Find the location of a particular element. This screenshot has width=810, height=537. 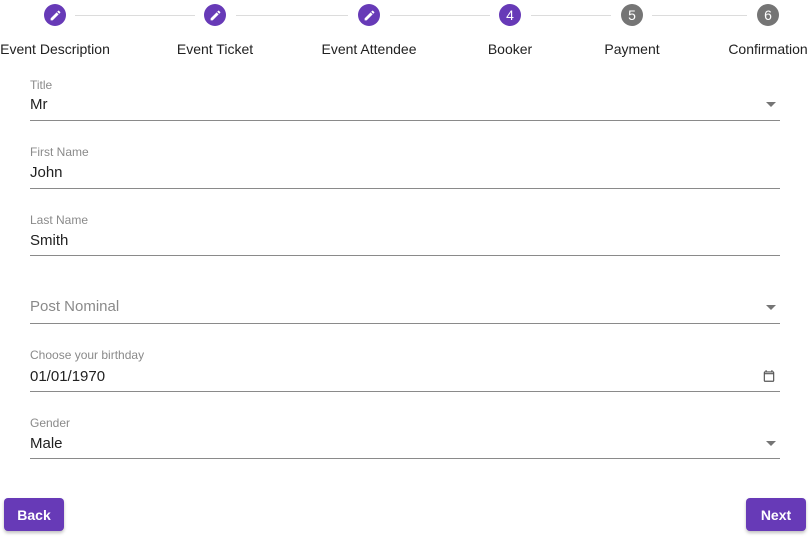

last-name-field: Last Name Smith is located at coordinates (405, 234).